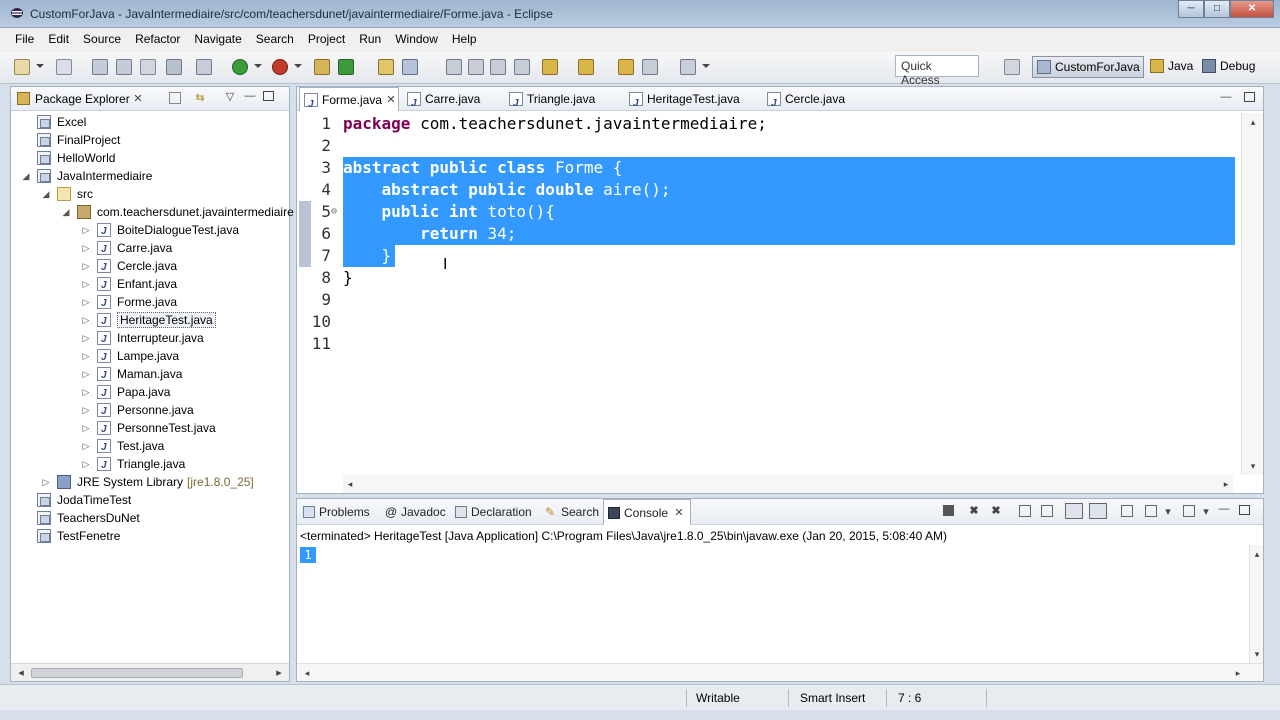 The image size is (1280, 720). I want to click on editor-tab: Carre.java, so click(458, 101).